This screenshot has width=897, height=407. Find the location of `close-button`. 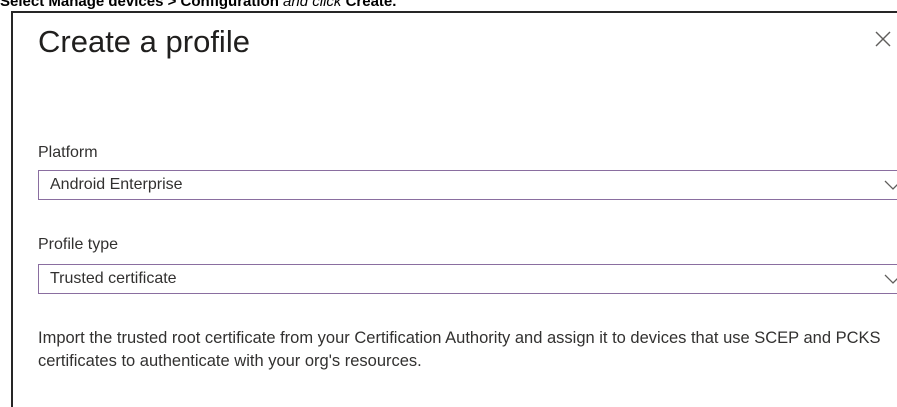

close-button is located at coordinates (883, 39).